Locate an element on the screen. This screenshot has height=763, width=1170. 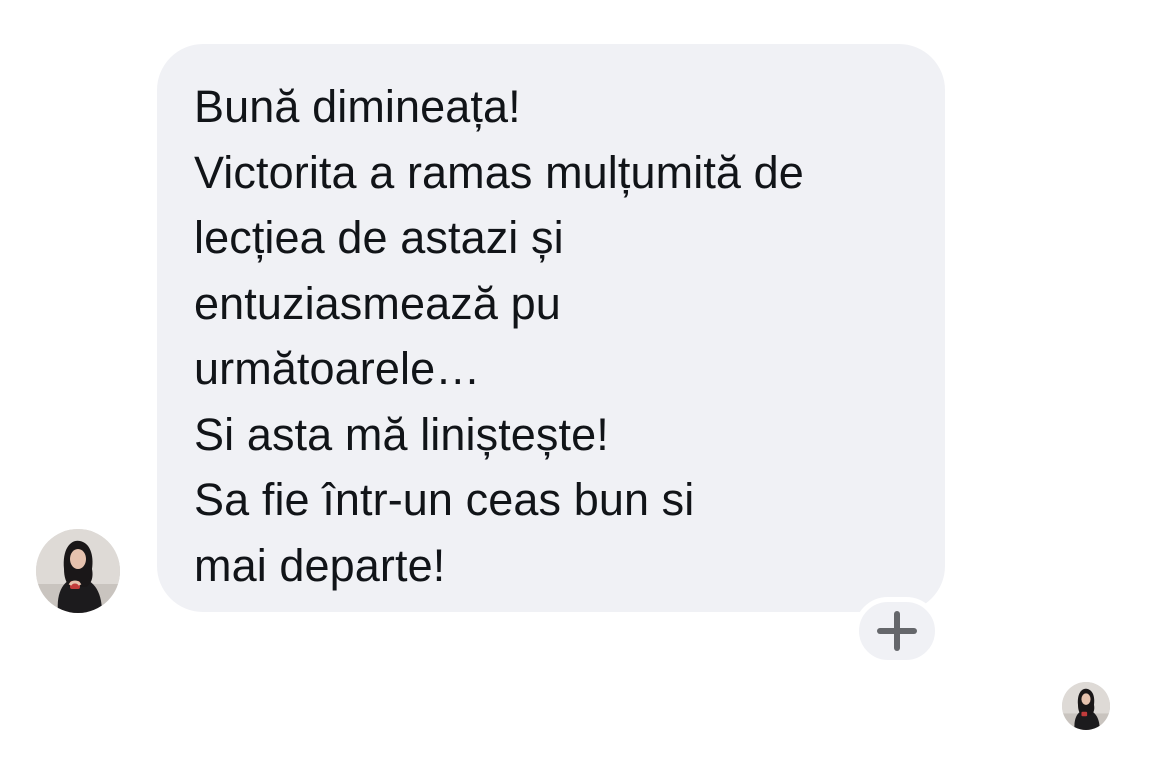
message-line: entuziasmează pu is located at coordinates (377, 303).